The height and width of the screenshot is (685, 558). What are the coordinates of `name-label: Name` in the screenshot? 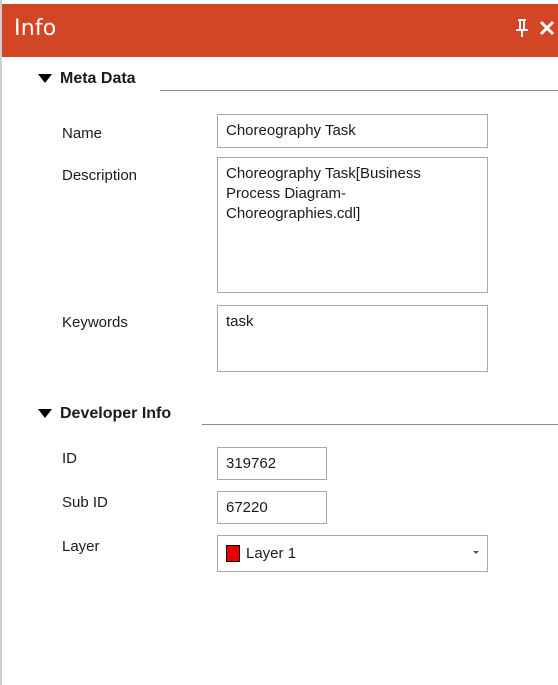 It's located at (82, 133).